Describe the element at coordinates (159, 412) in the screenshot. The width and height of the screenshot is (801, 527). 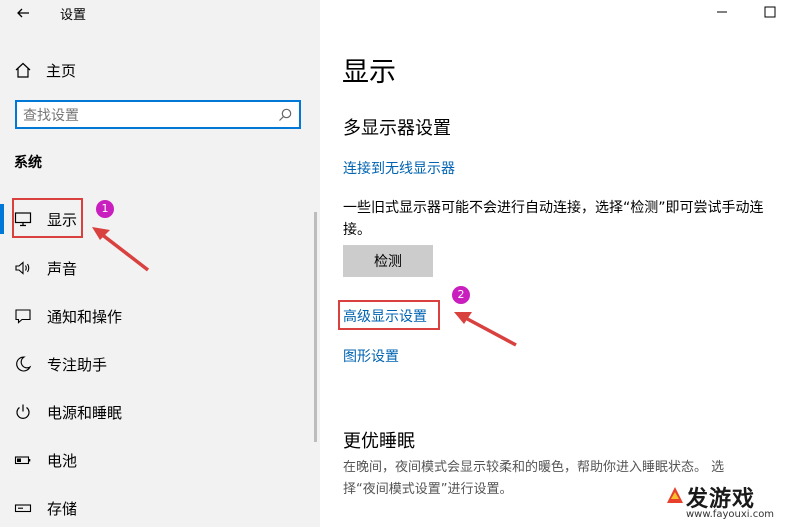
I see `sidebar-item-power-sleep: 电源和睡眠` at that location.